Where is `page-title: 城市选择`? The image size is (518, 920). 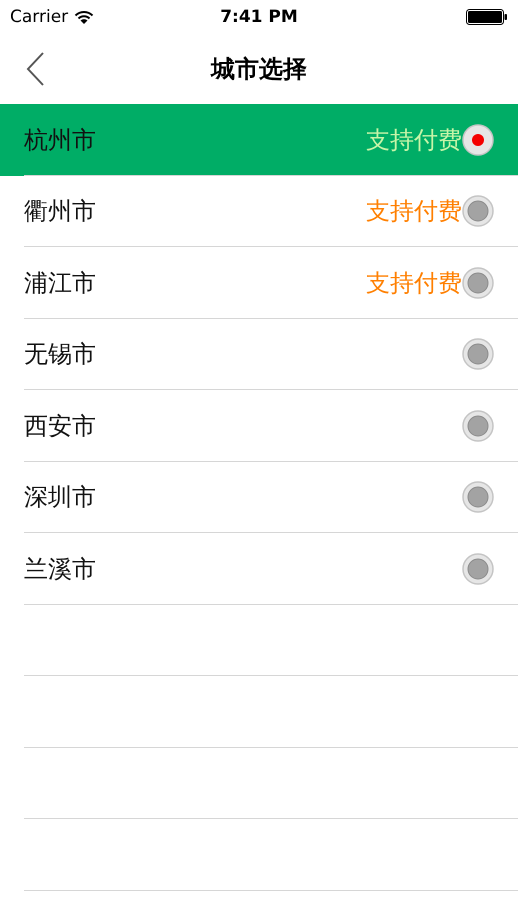 page-title: 城市选择 is located at coordinates (259, 69).